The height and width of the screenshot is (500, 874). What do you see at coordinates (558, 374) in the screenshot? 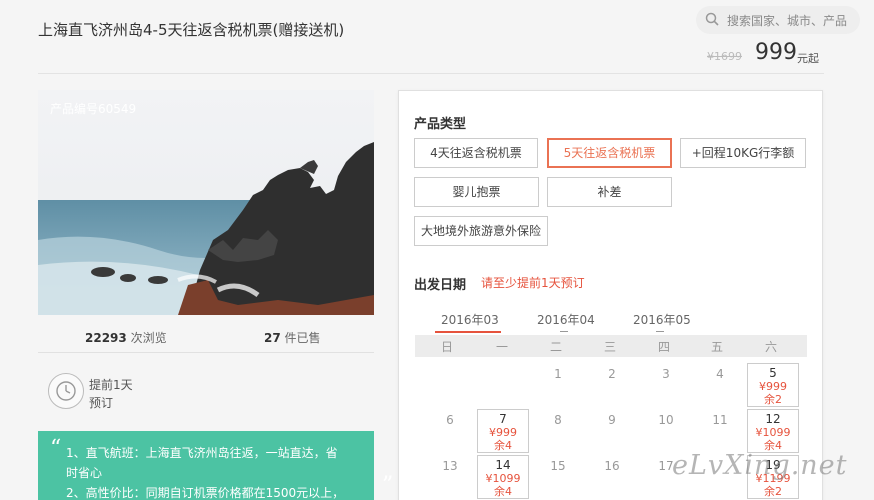
I see `calendar-day: 1` at bounding box center [558, 374].